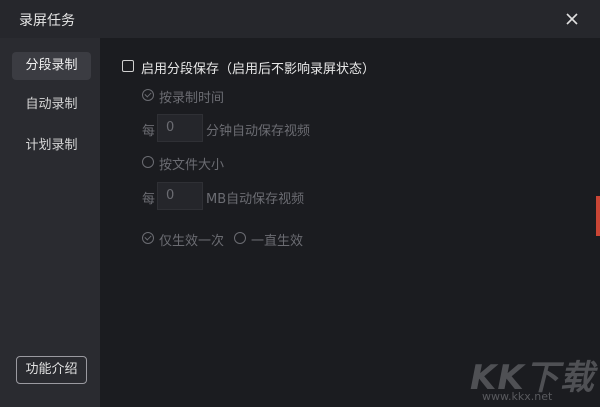 This screenshot has width=600, height=407. Describe the element at coordinates (128, 66) in the screenshot. I see `enable-segment-checkbox` at that location.